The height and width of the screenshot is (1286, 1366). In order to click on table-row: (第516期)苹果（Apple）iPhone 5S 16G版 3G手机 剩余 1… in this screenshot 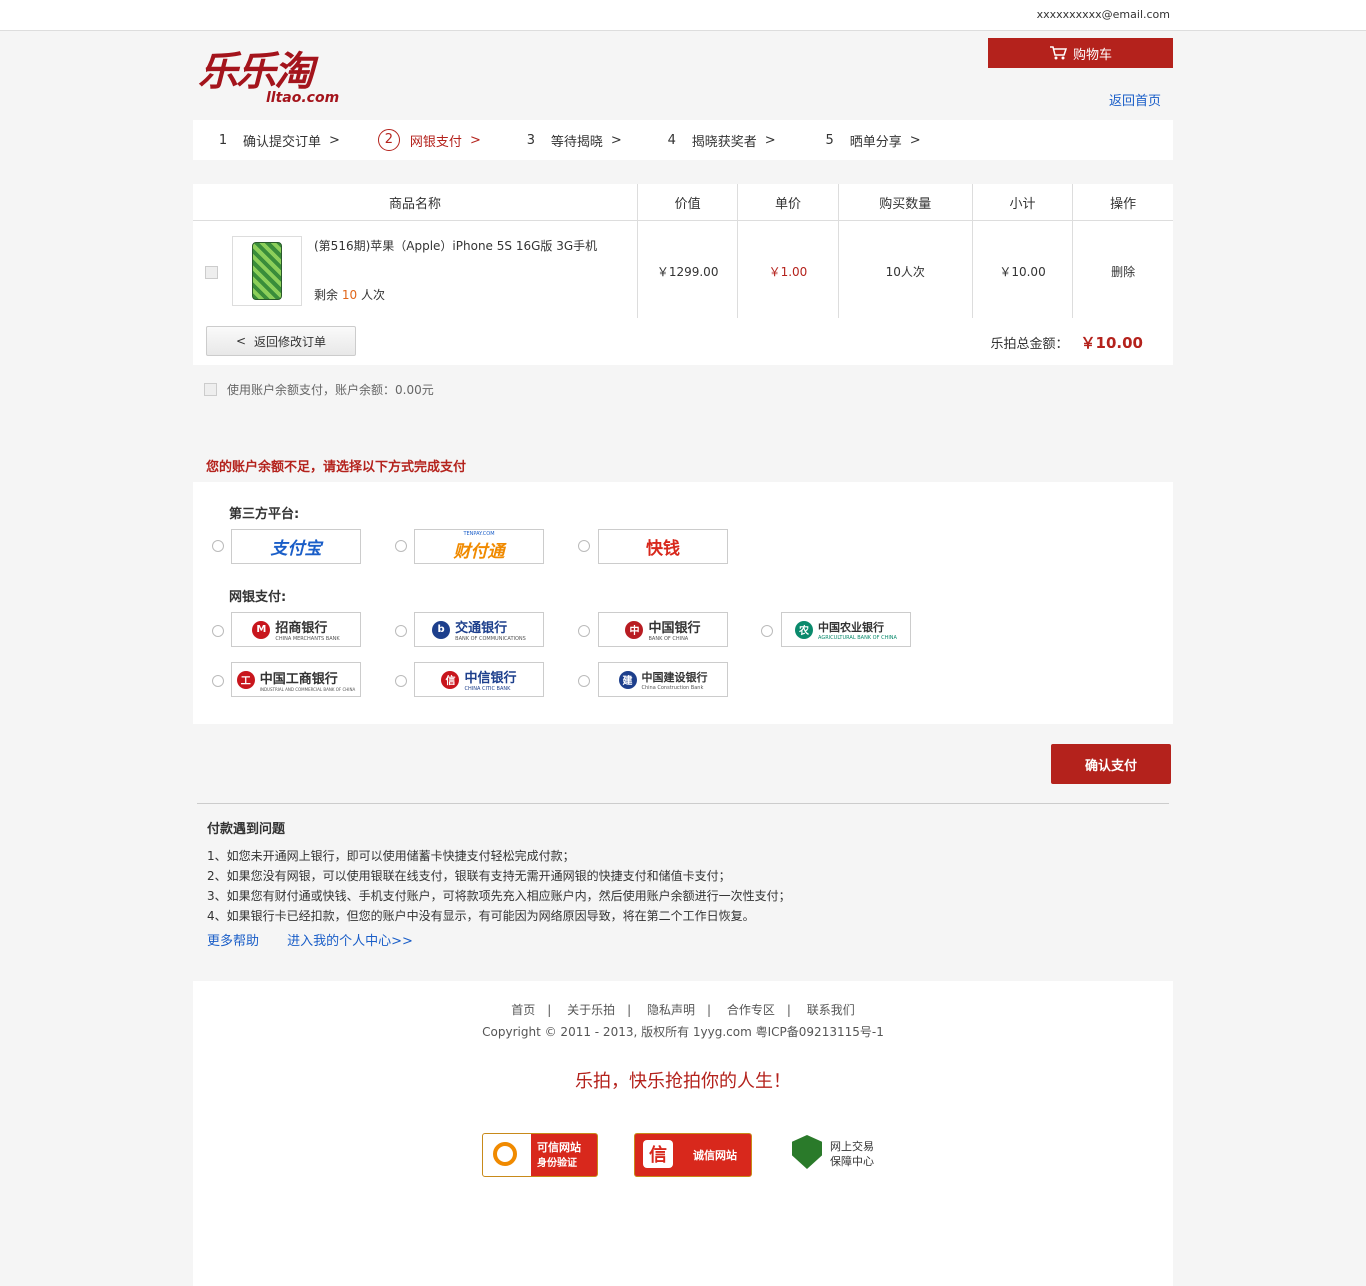, I will do `click(683, 271)`.